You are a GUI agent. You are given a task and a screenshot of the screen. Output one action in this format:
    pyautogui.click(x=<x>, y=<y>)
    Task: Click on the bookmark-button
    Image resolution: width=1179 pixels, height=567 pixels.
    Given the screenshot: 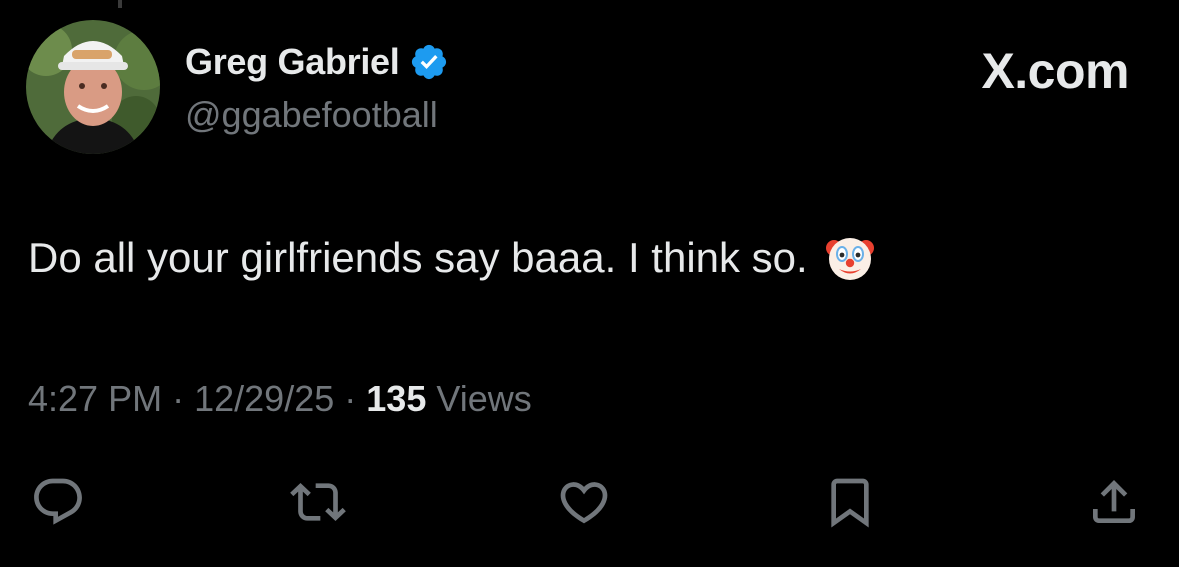 What is the action you would take?
    pyautogui.click(x=850, y=502)
    